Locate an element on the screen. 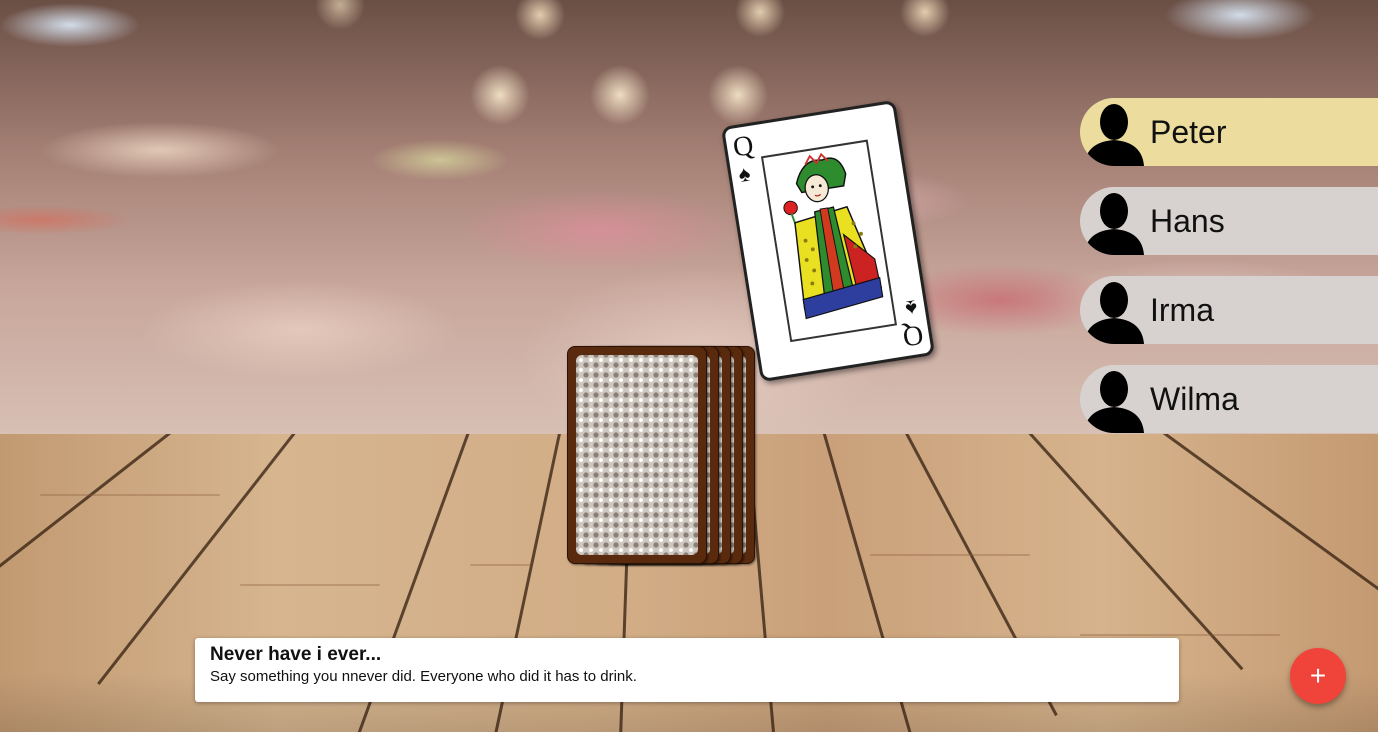  player-name: Irma is located at coordinates (1182, 309).